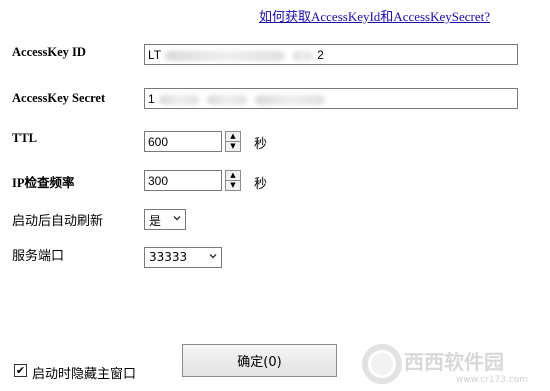 This screenshot has width=550, height=391. Describe the element at coordinates (183, 141) in the screenshot. I see `ttl-input: 600` at that location.